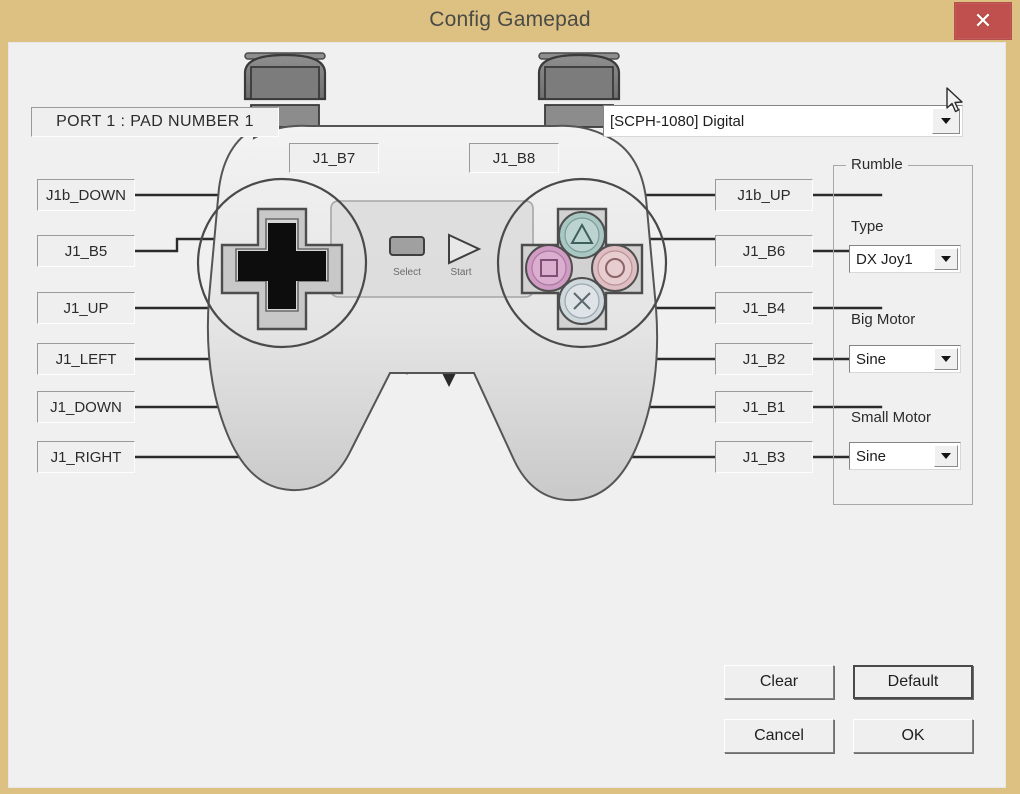 This screenshot has width=1020, height=794. What do you see at coordinates (764, 195) in the screenshot?
I see `binding-label-j1b-up: J1b_UP` at bounding box center [764, 195].